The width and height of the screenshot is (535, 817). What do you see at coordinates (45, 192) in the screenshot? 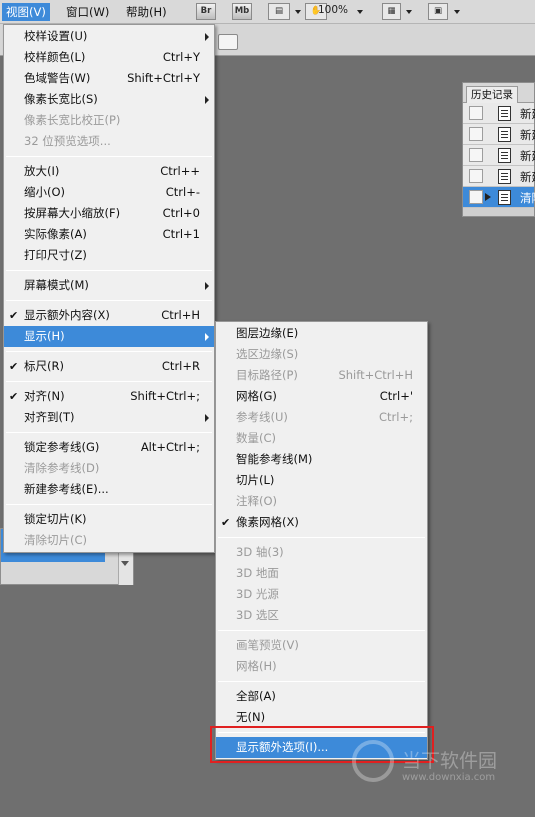
I see `menu-item-label: 缩小(O)` at bounding box center [45, 192].